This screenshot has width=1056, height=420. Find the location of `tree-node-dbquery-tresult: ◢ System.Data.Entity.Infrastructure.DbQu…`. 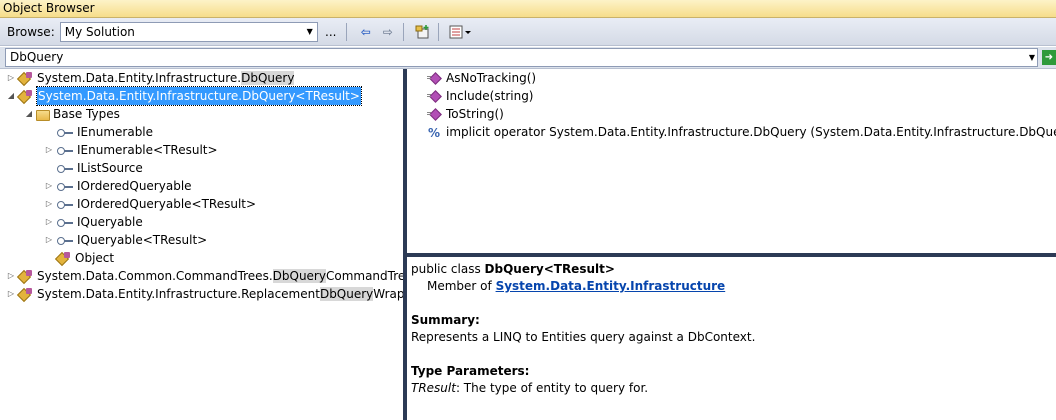

tree-node-dbquery-tresult: ◢ System.Data.Entity.Infrastructure.DbQu… is located at coordinates (184, 96).